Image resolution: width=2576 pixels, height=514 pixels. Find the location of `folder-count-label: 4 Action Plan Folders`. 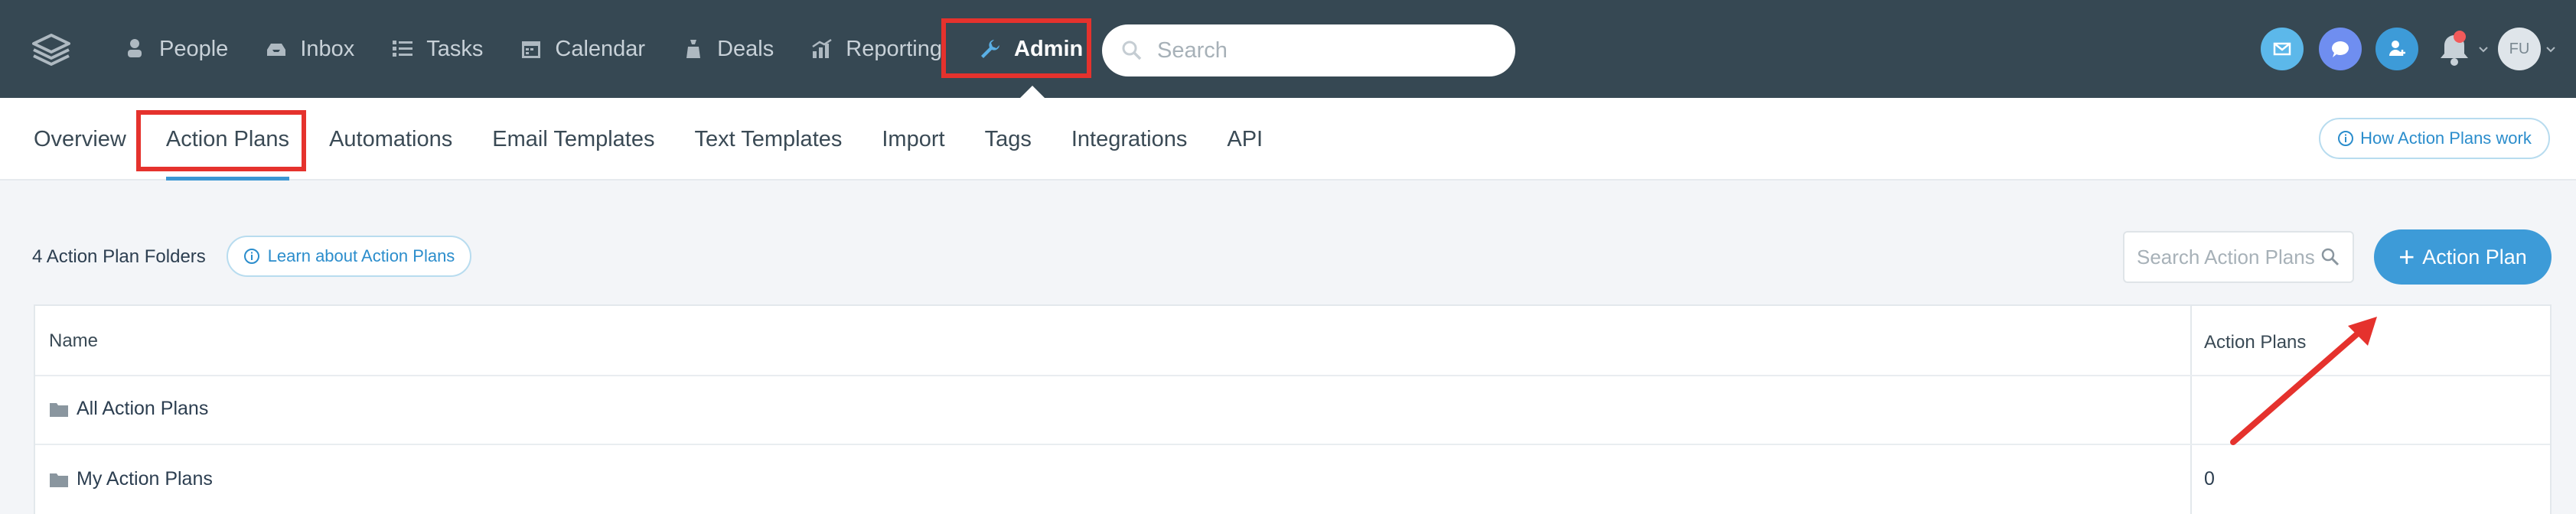

folder-count-label: 4 Action Plan Folders is located at coordinates (119, 256).